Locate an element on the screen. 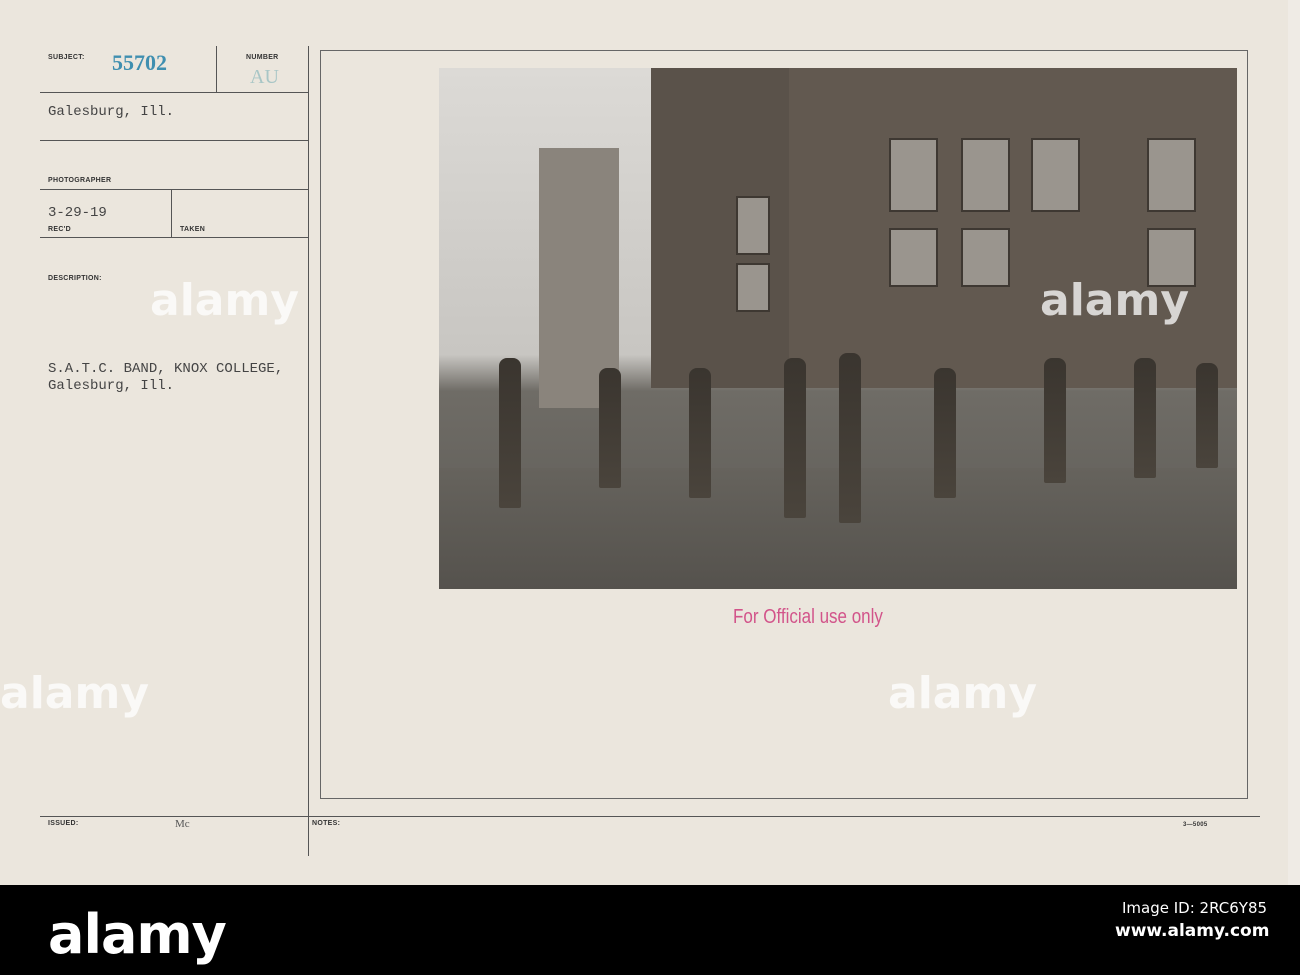  alamy-logo: alamy is located at coordinates (137, 934).